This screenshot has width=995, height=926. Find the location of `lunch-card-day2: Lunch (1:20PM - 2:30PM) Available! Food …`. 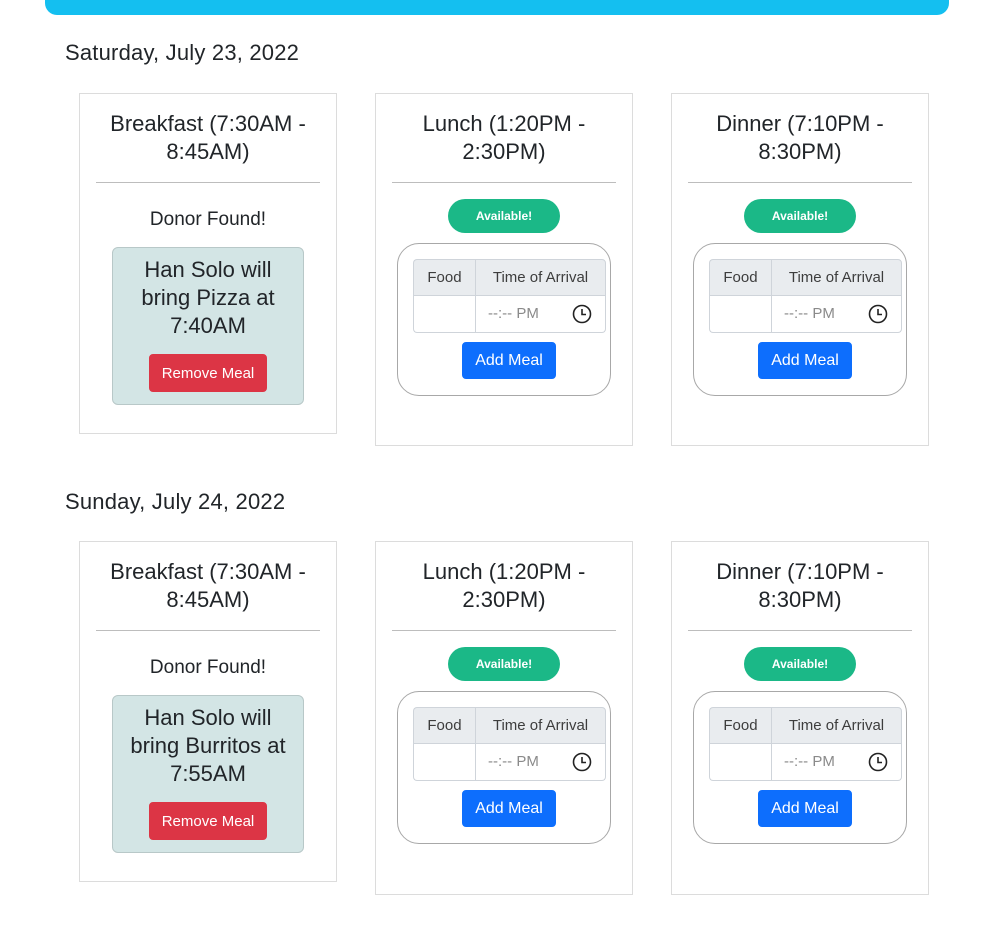

lunch-card-day2: Lunch (1:20PM - 2:30PM) Available! Food … is located at coordinates (504, 718).